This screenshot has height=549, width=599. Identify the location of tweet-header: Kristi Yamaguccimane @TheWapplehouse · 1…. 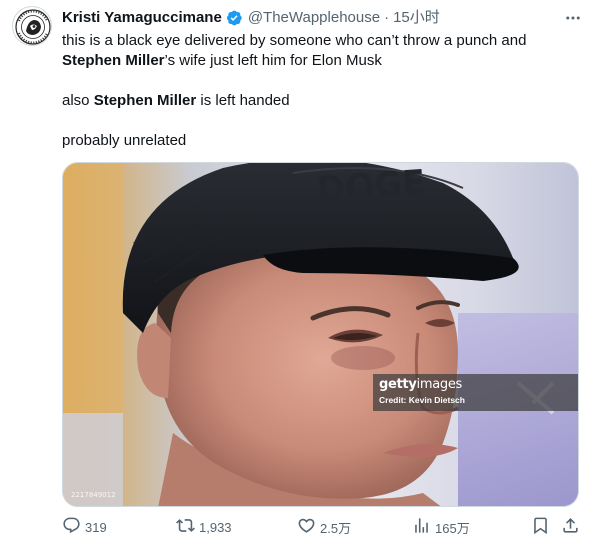
(251, 18).